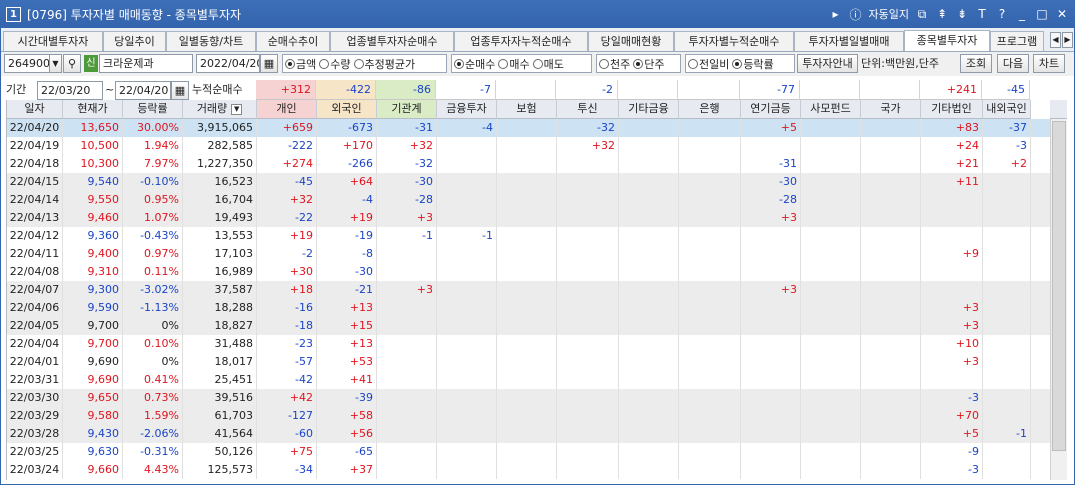  Describe the element at coordinates (528, 218) in the screenshot. I see `table-row: 22/04/13 9,460 1.07% 19,493 -22 +19 +3 +3` at that location.